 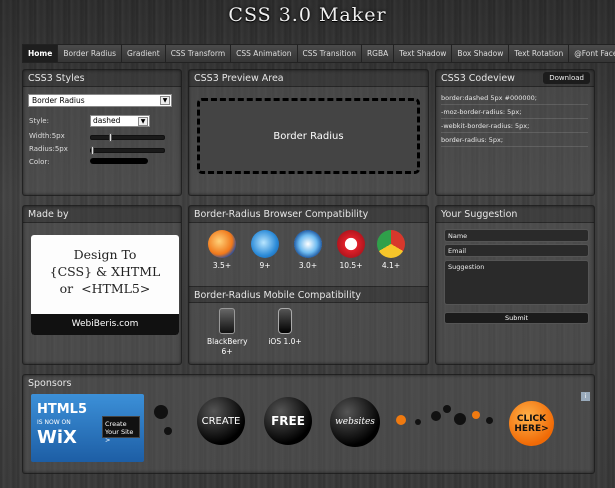 I want to click on ad-bubble-free: FREE, so click(x=288, y=421).